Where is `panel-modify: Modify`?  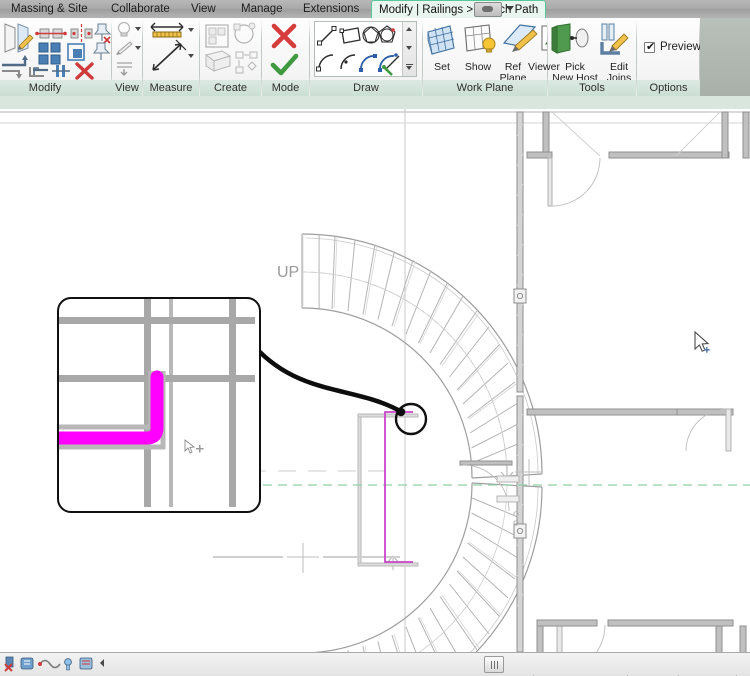
panel-modify: Modify is located at coordinates (56, 57).